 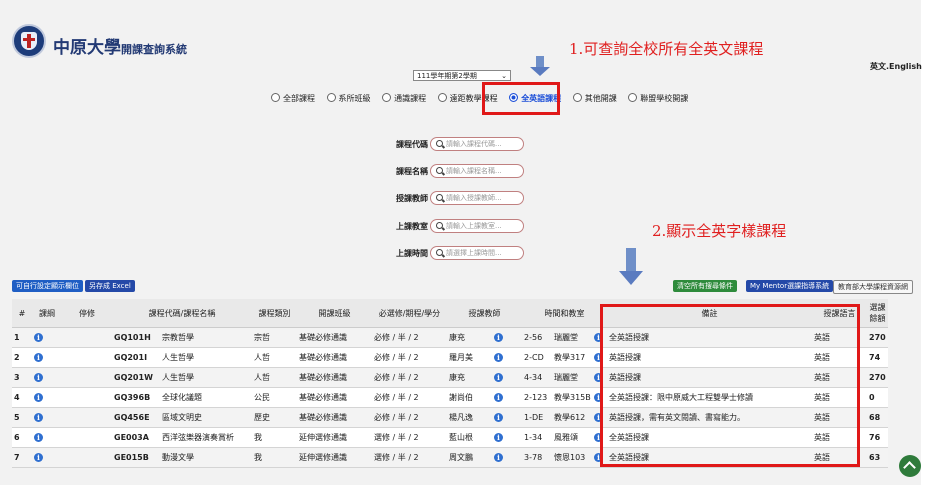 What do you see at coordinates (896, 66) in the screenshot?
I see `language-switch-link: 英文.English` at bounding box center [896, 66].